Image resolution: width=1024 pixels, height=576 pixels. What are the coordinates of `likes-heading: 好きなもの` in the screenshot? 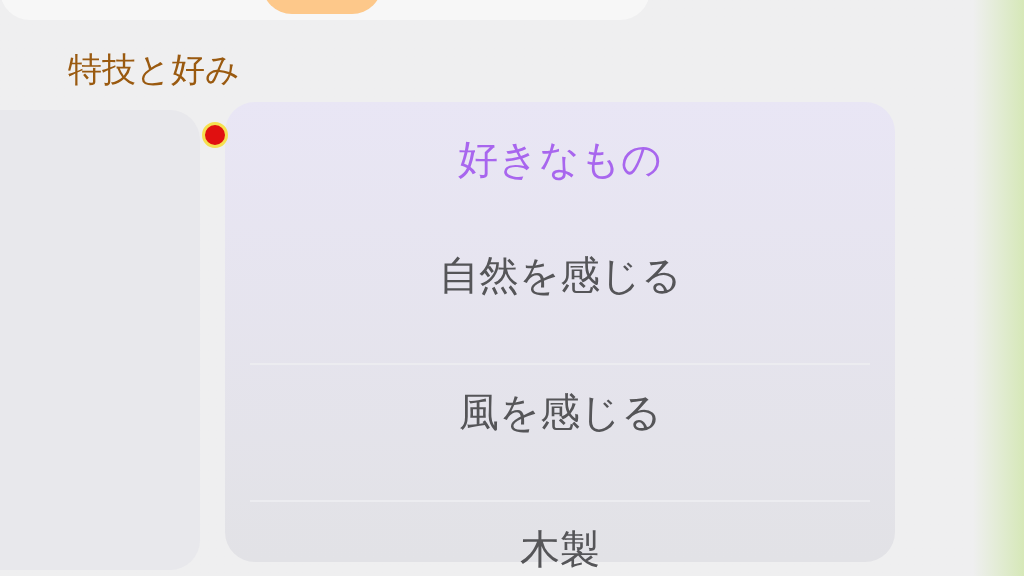 It's located at (560, 159).